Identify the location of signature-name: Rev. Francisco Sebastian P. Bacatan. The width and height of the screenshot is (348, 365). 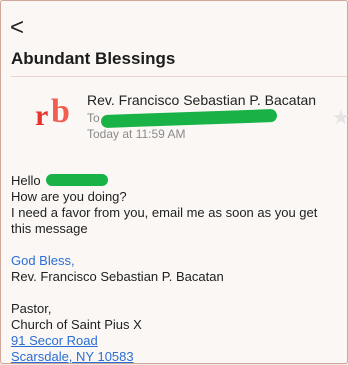
(117, 276).